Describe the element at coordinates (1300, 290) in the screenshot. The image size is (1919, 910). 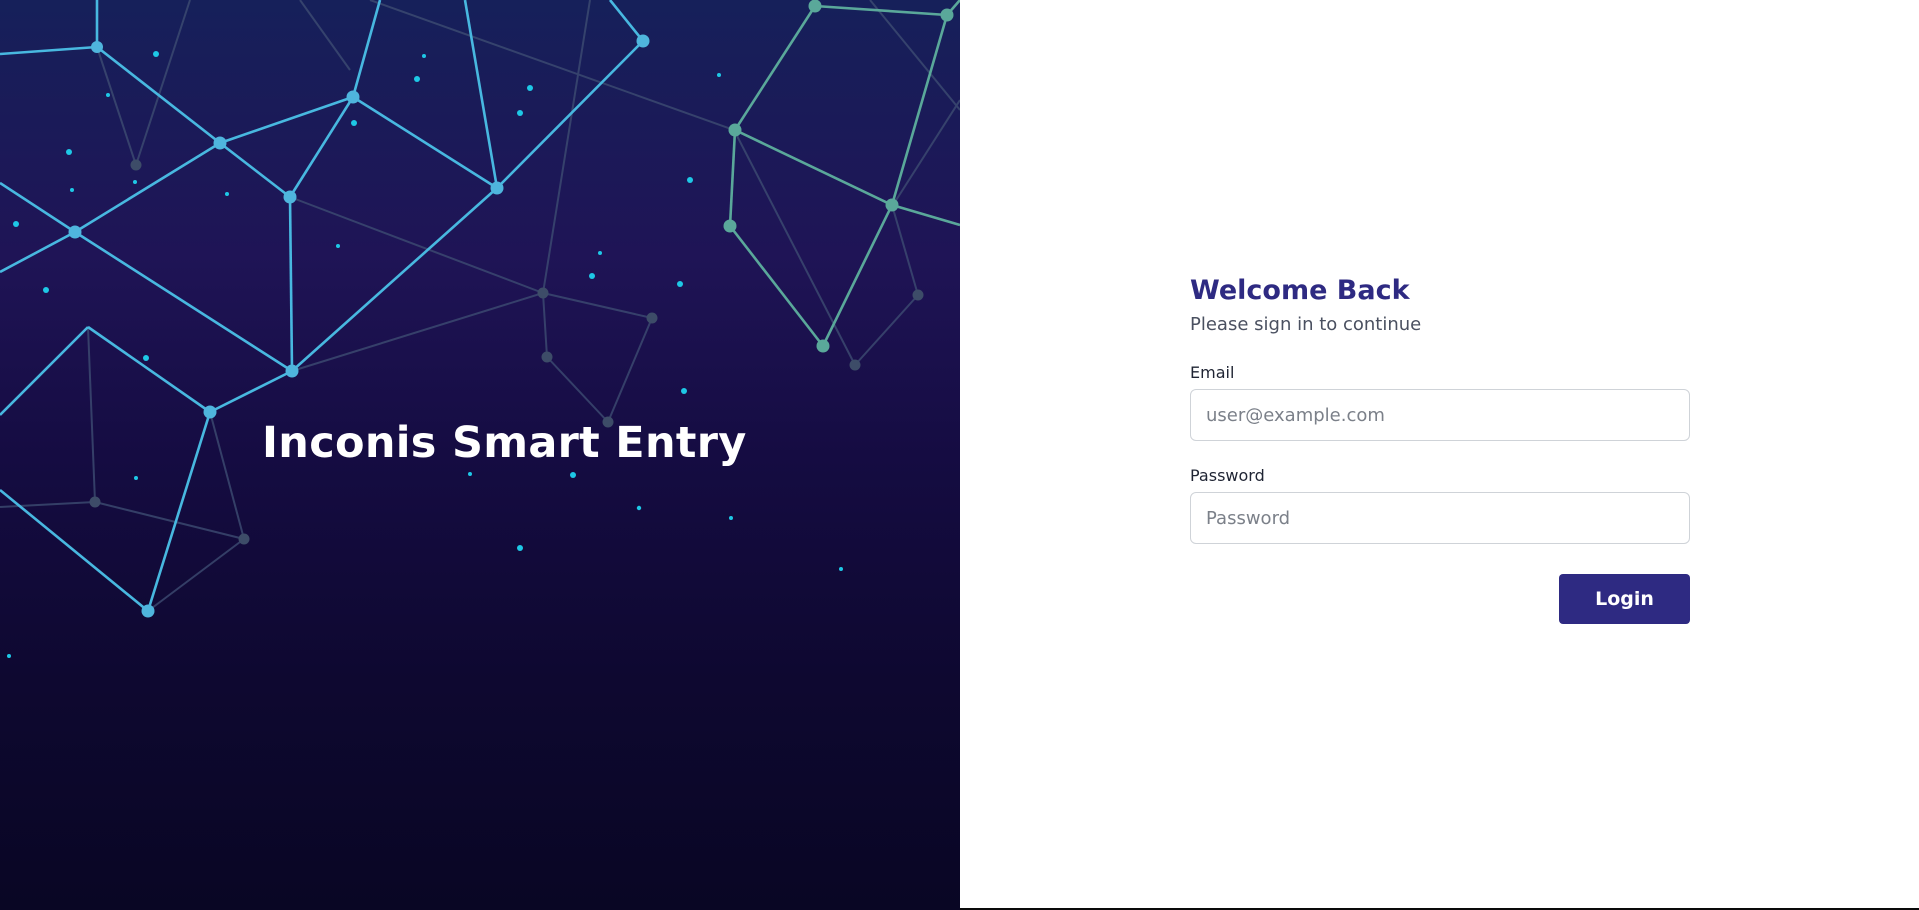
I see `welcome-heading: Welcome Back` at that location.